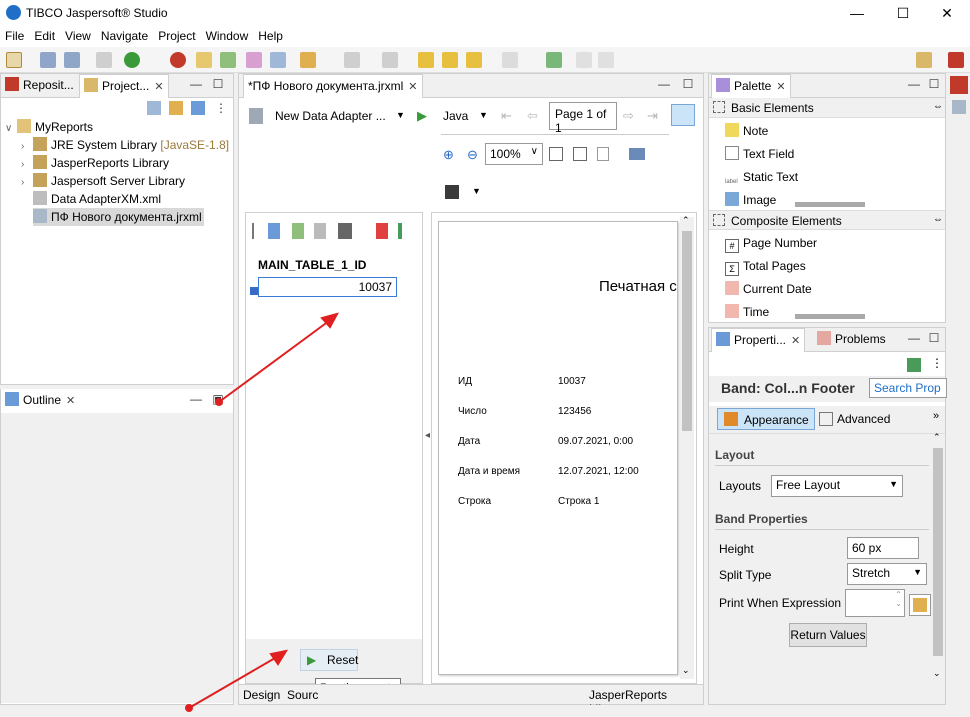 The width and height of the screenshot is (970, 717). Describe the element at coordinates (279, 657) in the screenshot. I see `annotation-arrow-head` at that location.